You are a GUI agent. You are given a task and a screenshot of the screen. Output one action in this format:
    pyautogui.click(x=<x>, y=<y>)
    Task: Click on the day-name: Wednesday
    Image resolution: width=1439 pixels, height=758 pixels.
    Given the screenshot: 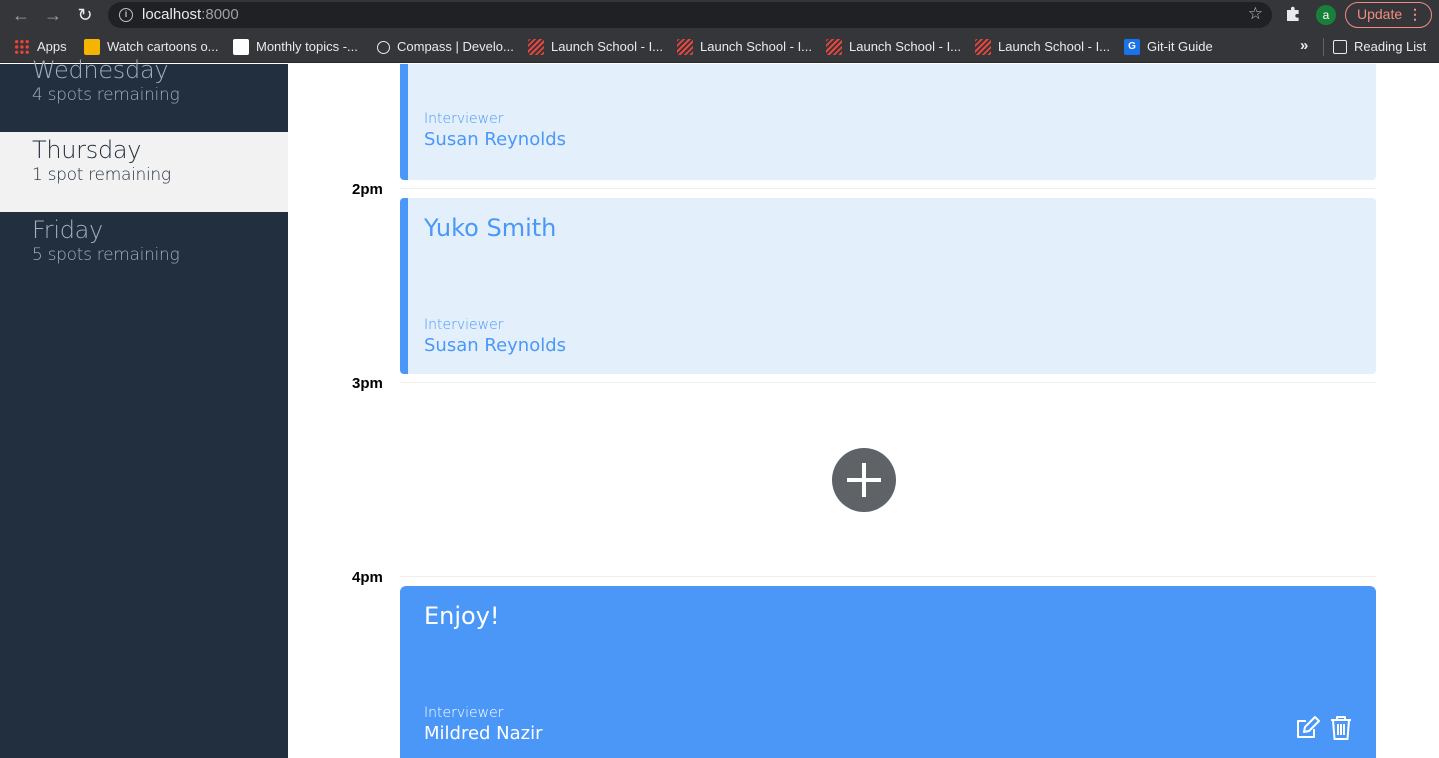 What is the action you would take?
    pyautogui.click(x=100, y=70)
    